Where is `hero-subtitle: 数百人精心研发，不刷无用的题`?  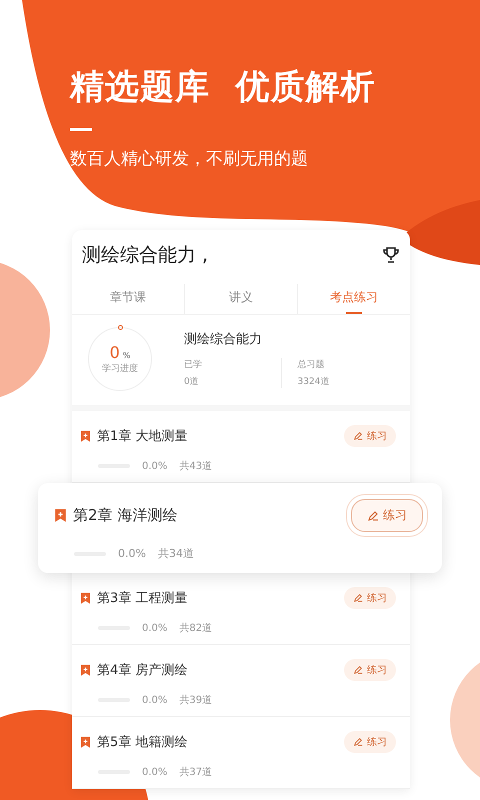
hero-subtitle: 数百人精心研发，不刷无用的题 is located at coordinates (189, 159).